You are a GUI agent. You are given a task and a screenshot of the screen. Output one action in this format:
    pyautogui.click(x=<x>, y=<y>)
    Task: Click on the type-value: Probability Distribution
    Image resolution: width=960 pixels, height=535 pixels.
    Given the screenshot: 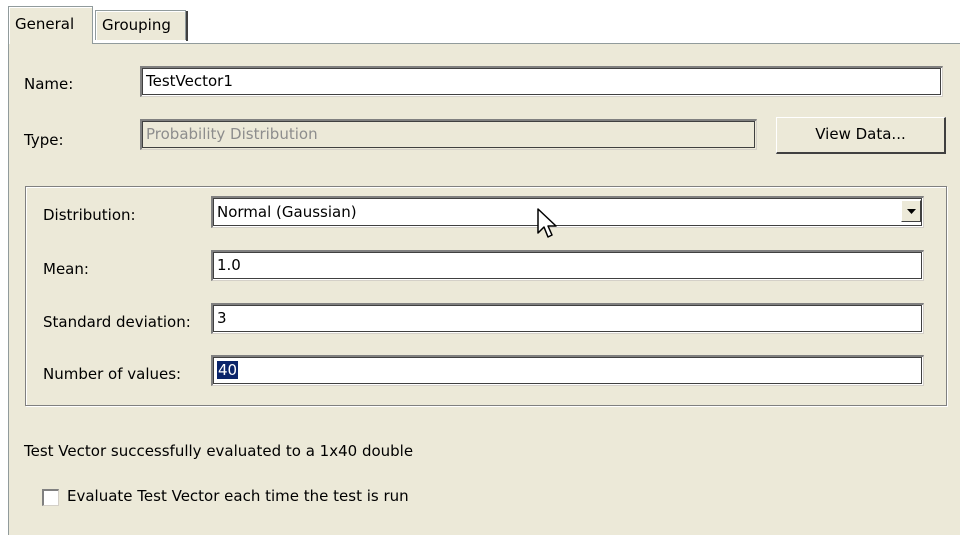 What is the action you would take?
    pyautogui.click(x=232, y=134)
    